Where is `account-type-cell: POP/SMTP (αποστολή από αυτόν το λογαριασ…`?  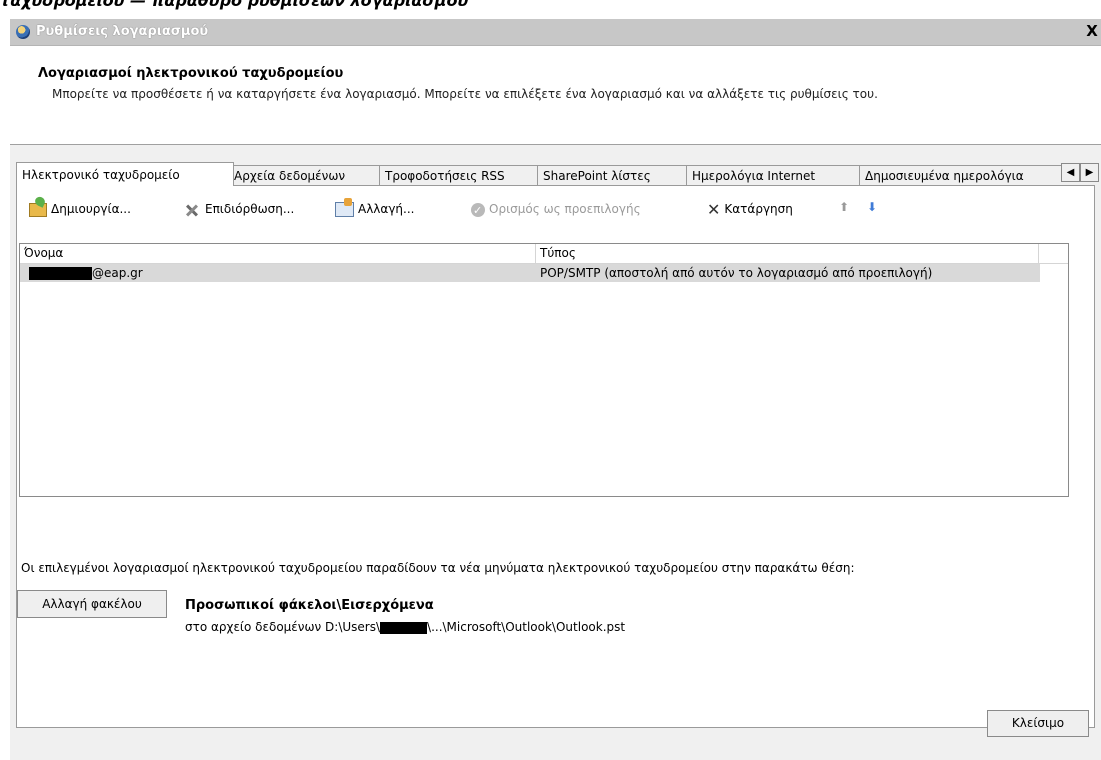
account-type-cell: POP/SMTP (αποστολή από αυτόν το λογαριασ… is located at coordinates (736, 273).